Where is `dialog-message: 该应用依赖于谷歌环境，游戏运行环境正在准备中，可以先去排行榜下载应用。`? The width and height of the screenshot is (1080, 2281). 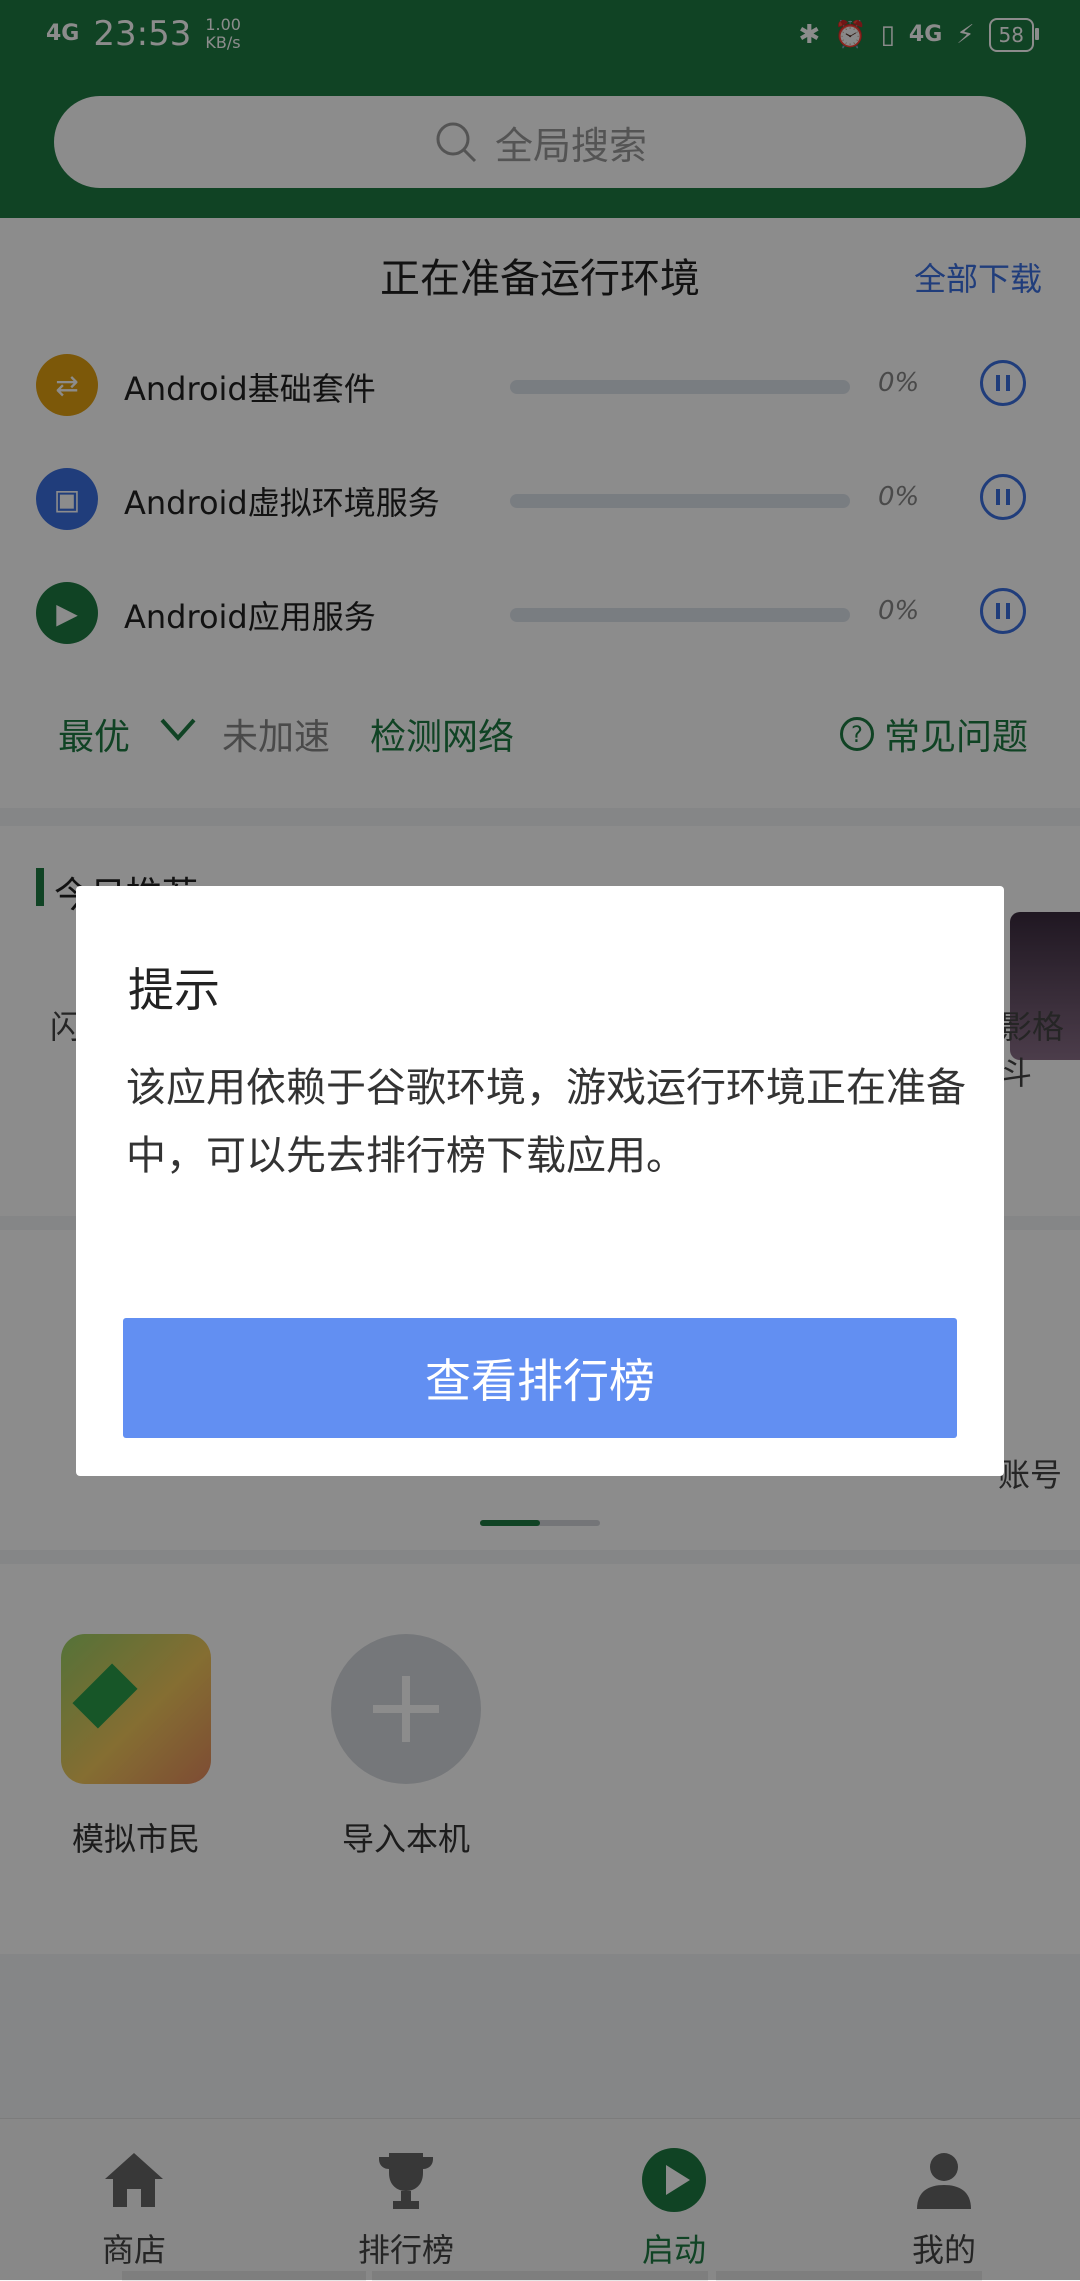 dialog-message: 该应用依赖于谷歌环境，游戏运行环境正在准备中，可以先去排行榜下载应用。 is located at coordinates (546, 1122).